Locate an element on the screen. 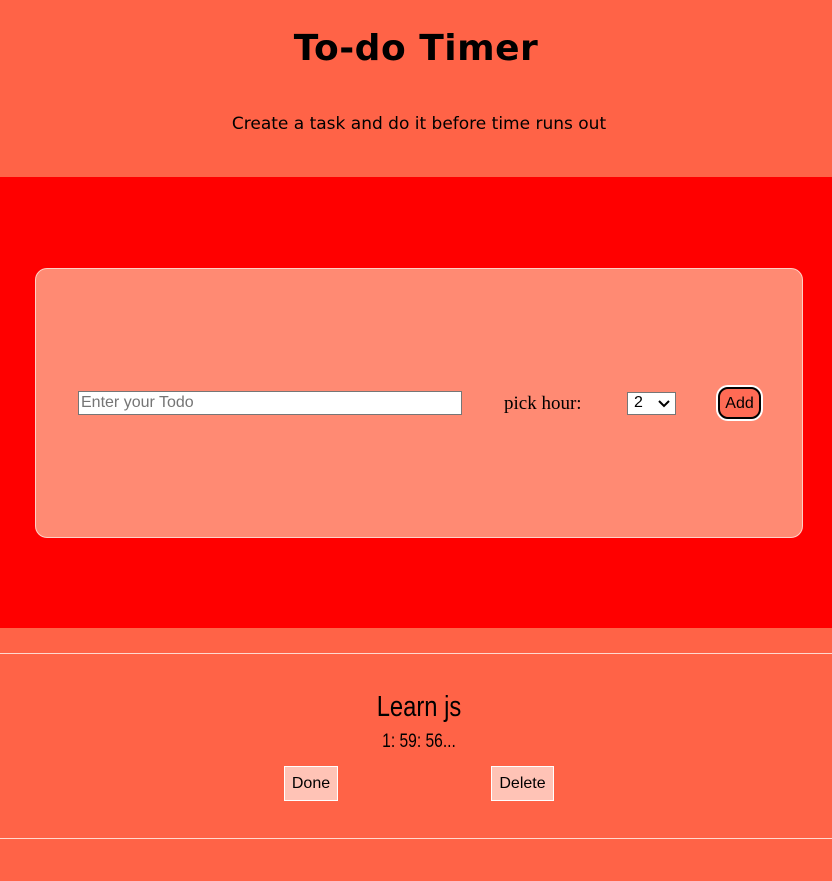 This screenshot has width=832, height=881. task-divider-top is located at coordinates (416, 653).